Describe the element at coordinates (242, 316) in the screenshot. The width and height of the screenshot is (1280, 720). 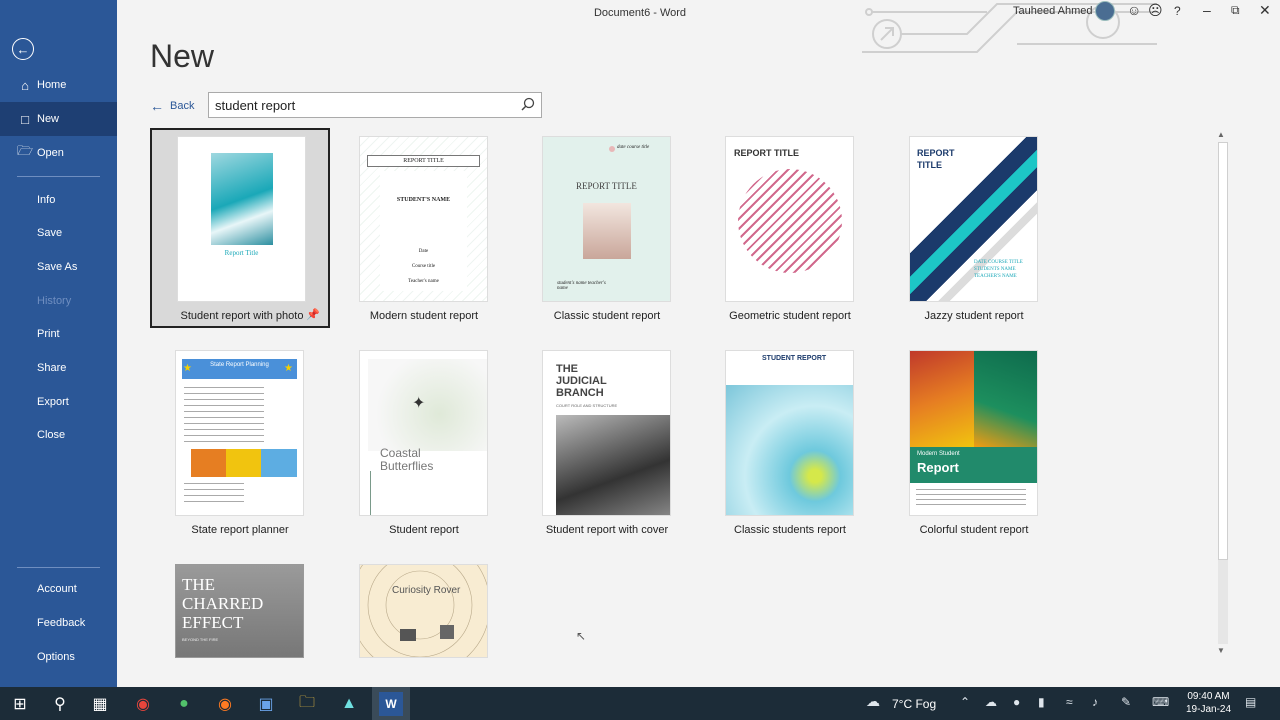
I see `template-label: Student report with photo` at that location.